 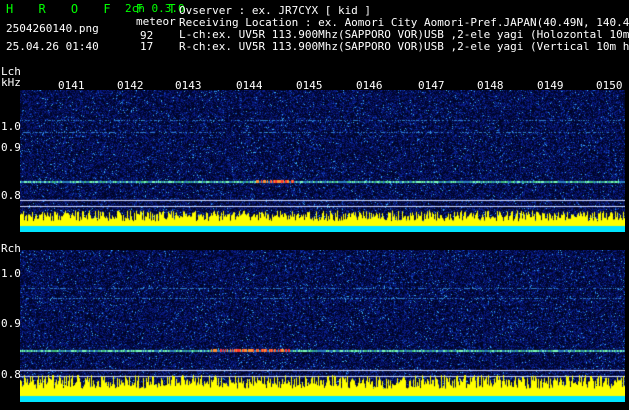 What do you see at coordinates (52, 46) in the screenshot?
I see `datetime: 25.04.26 01:40` at bounding box center [52, 46].